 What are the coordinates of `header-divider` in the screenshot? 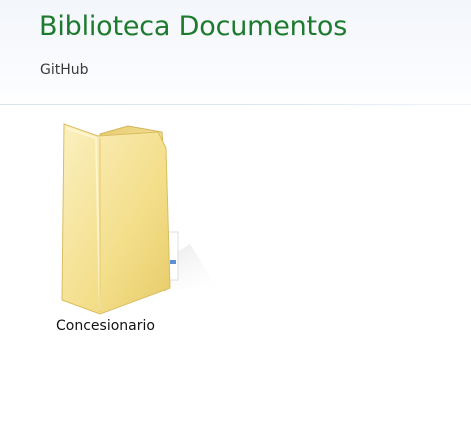 It's located at (235, 104).